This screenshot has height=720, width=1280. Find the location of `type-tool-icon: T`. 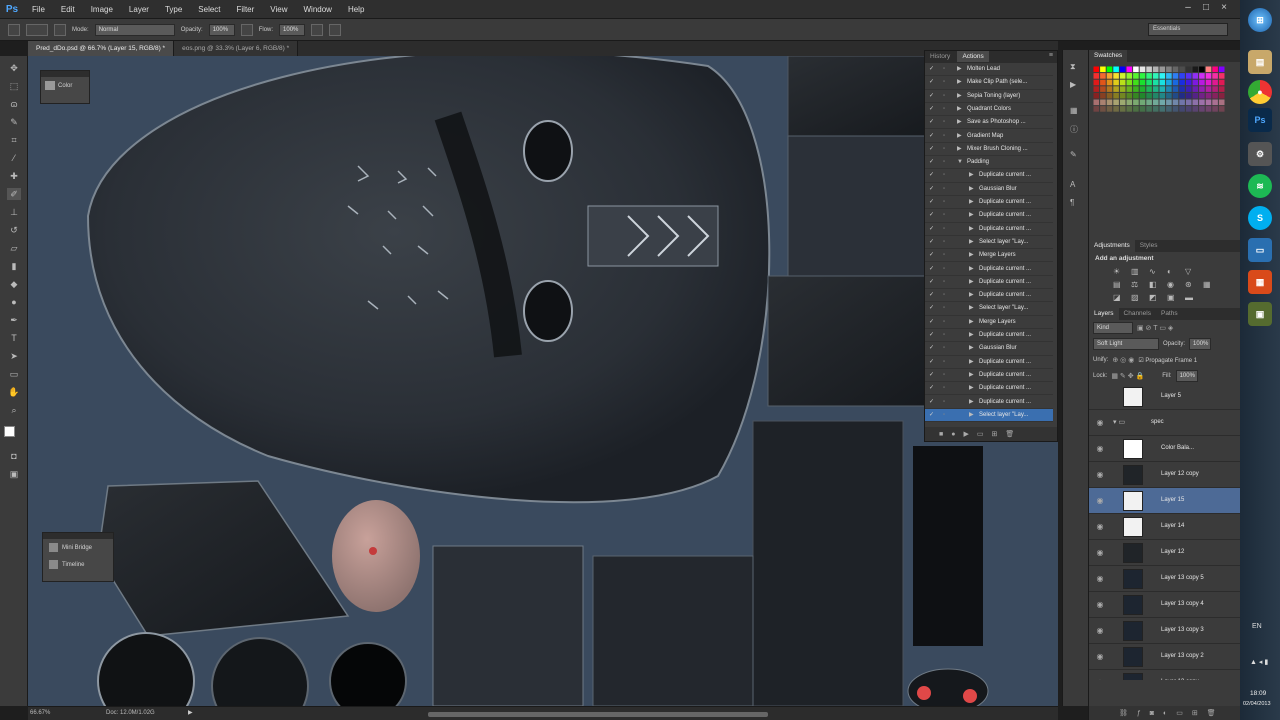

type-tool-icon: T is located at coordinates (14, 338).